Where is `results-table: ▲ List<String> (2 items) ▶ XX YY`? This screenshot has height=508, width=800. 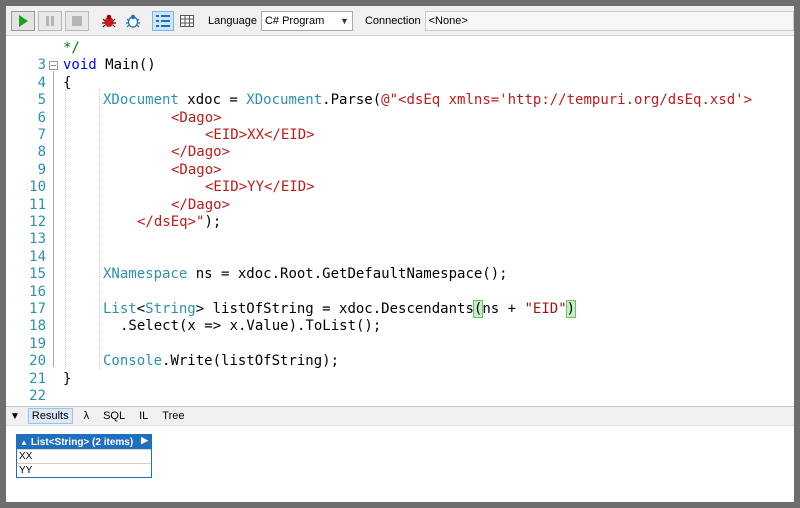
results-table: ▲ List<String> (2 items) ▶ XX YY is located at coordinates (84, 456).